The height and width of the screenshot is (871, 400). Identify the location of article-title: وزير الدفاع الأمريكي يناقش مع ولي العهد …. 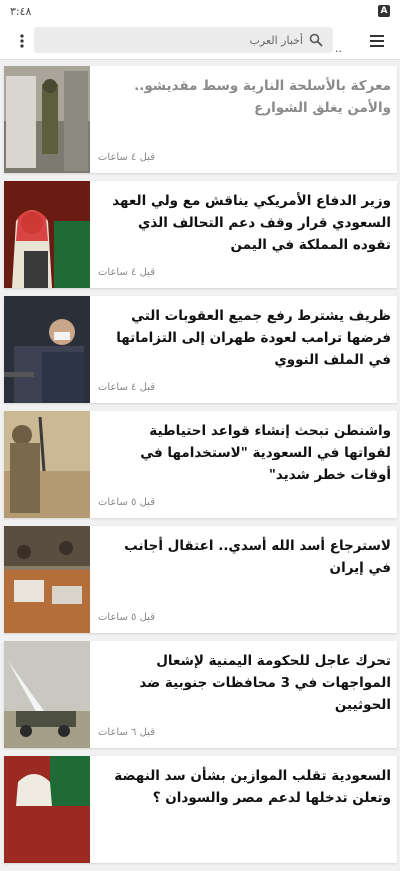
(251, 223).